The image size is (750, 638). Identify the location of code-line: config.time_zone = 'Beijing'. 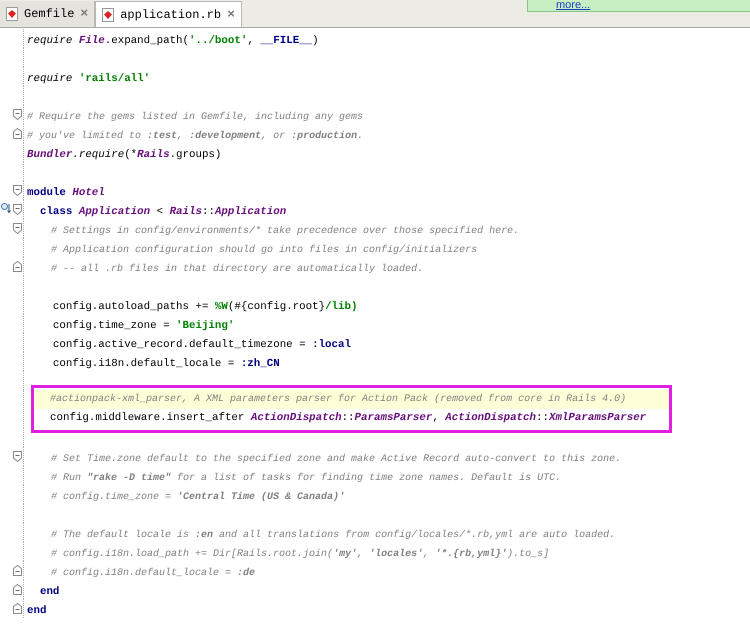
(143, 326).